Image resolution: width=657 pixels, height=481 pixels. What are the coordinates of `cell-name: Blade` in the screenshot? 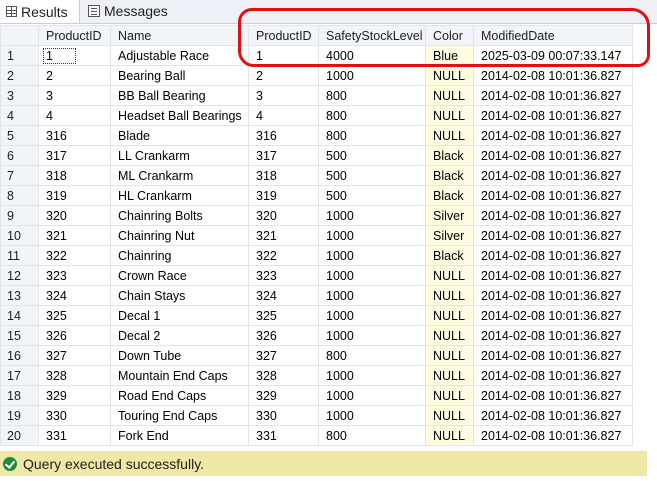 It's located at (179, 135).